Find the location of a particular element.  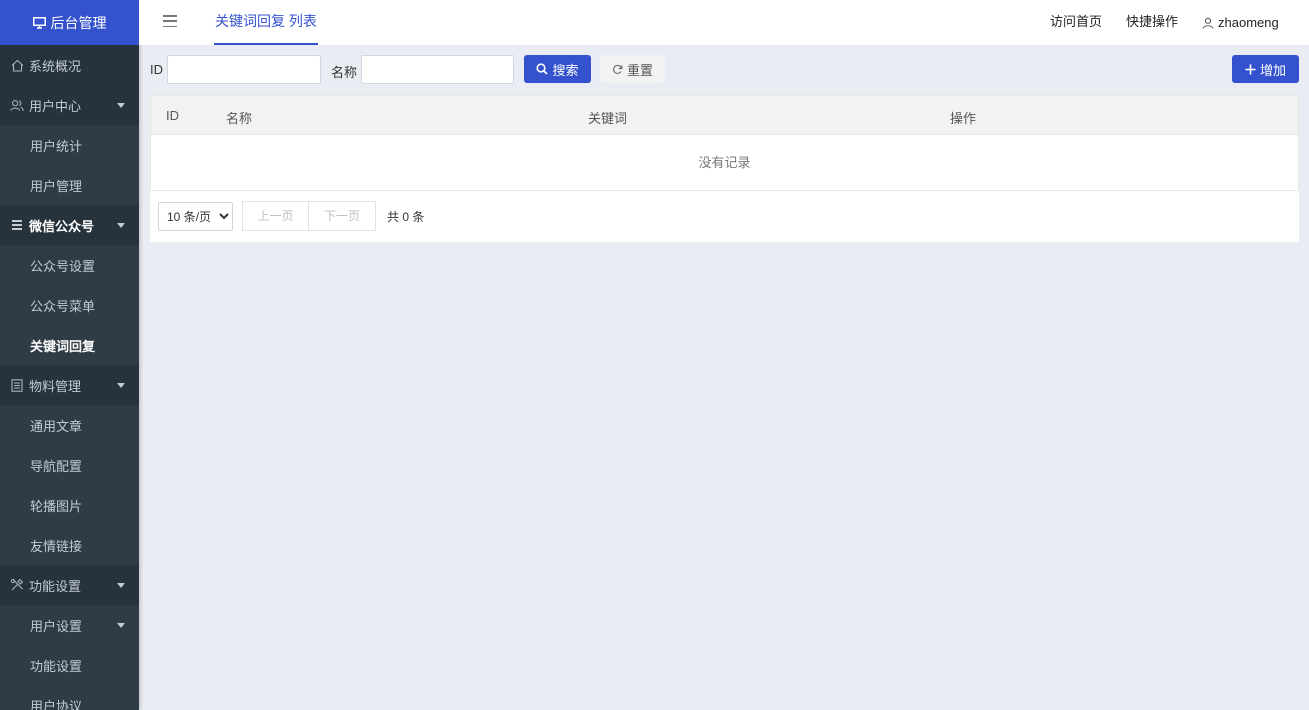

sidebar-item-materials: 物料管理 is located at coordinates (69, 385).